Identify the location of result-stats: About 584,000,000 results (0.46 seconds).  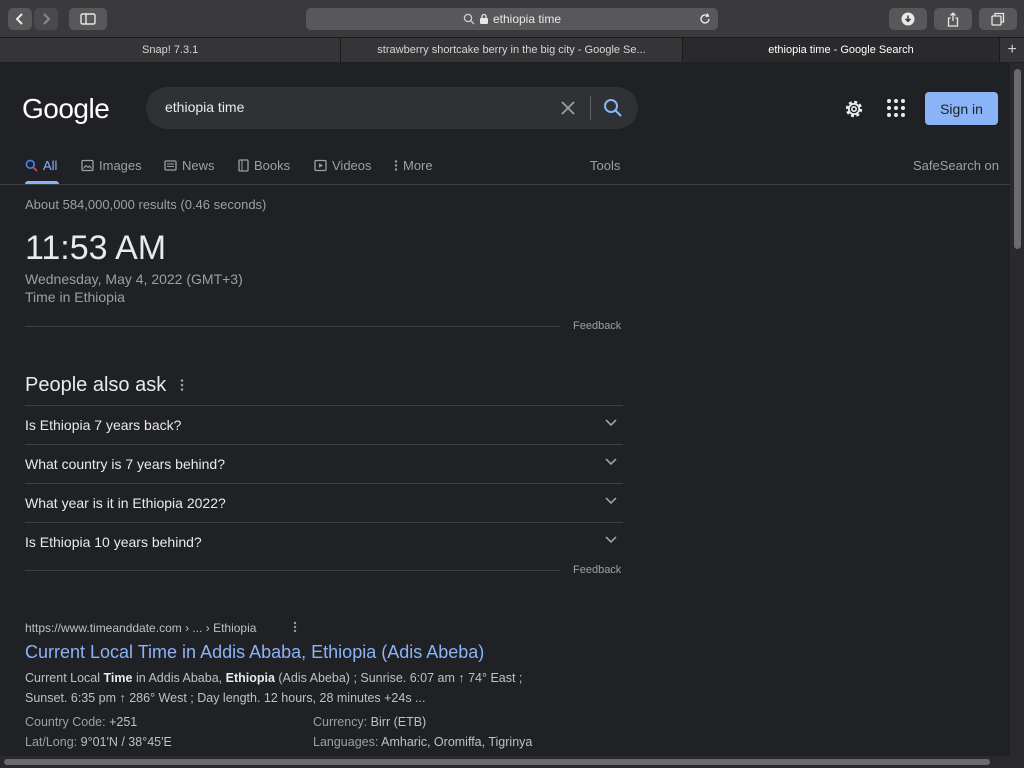
(146, 204).